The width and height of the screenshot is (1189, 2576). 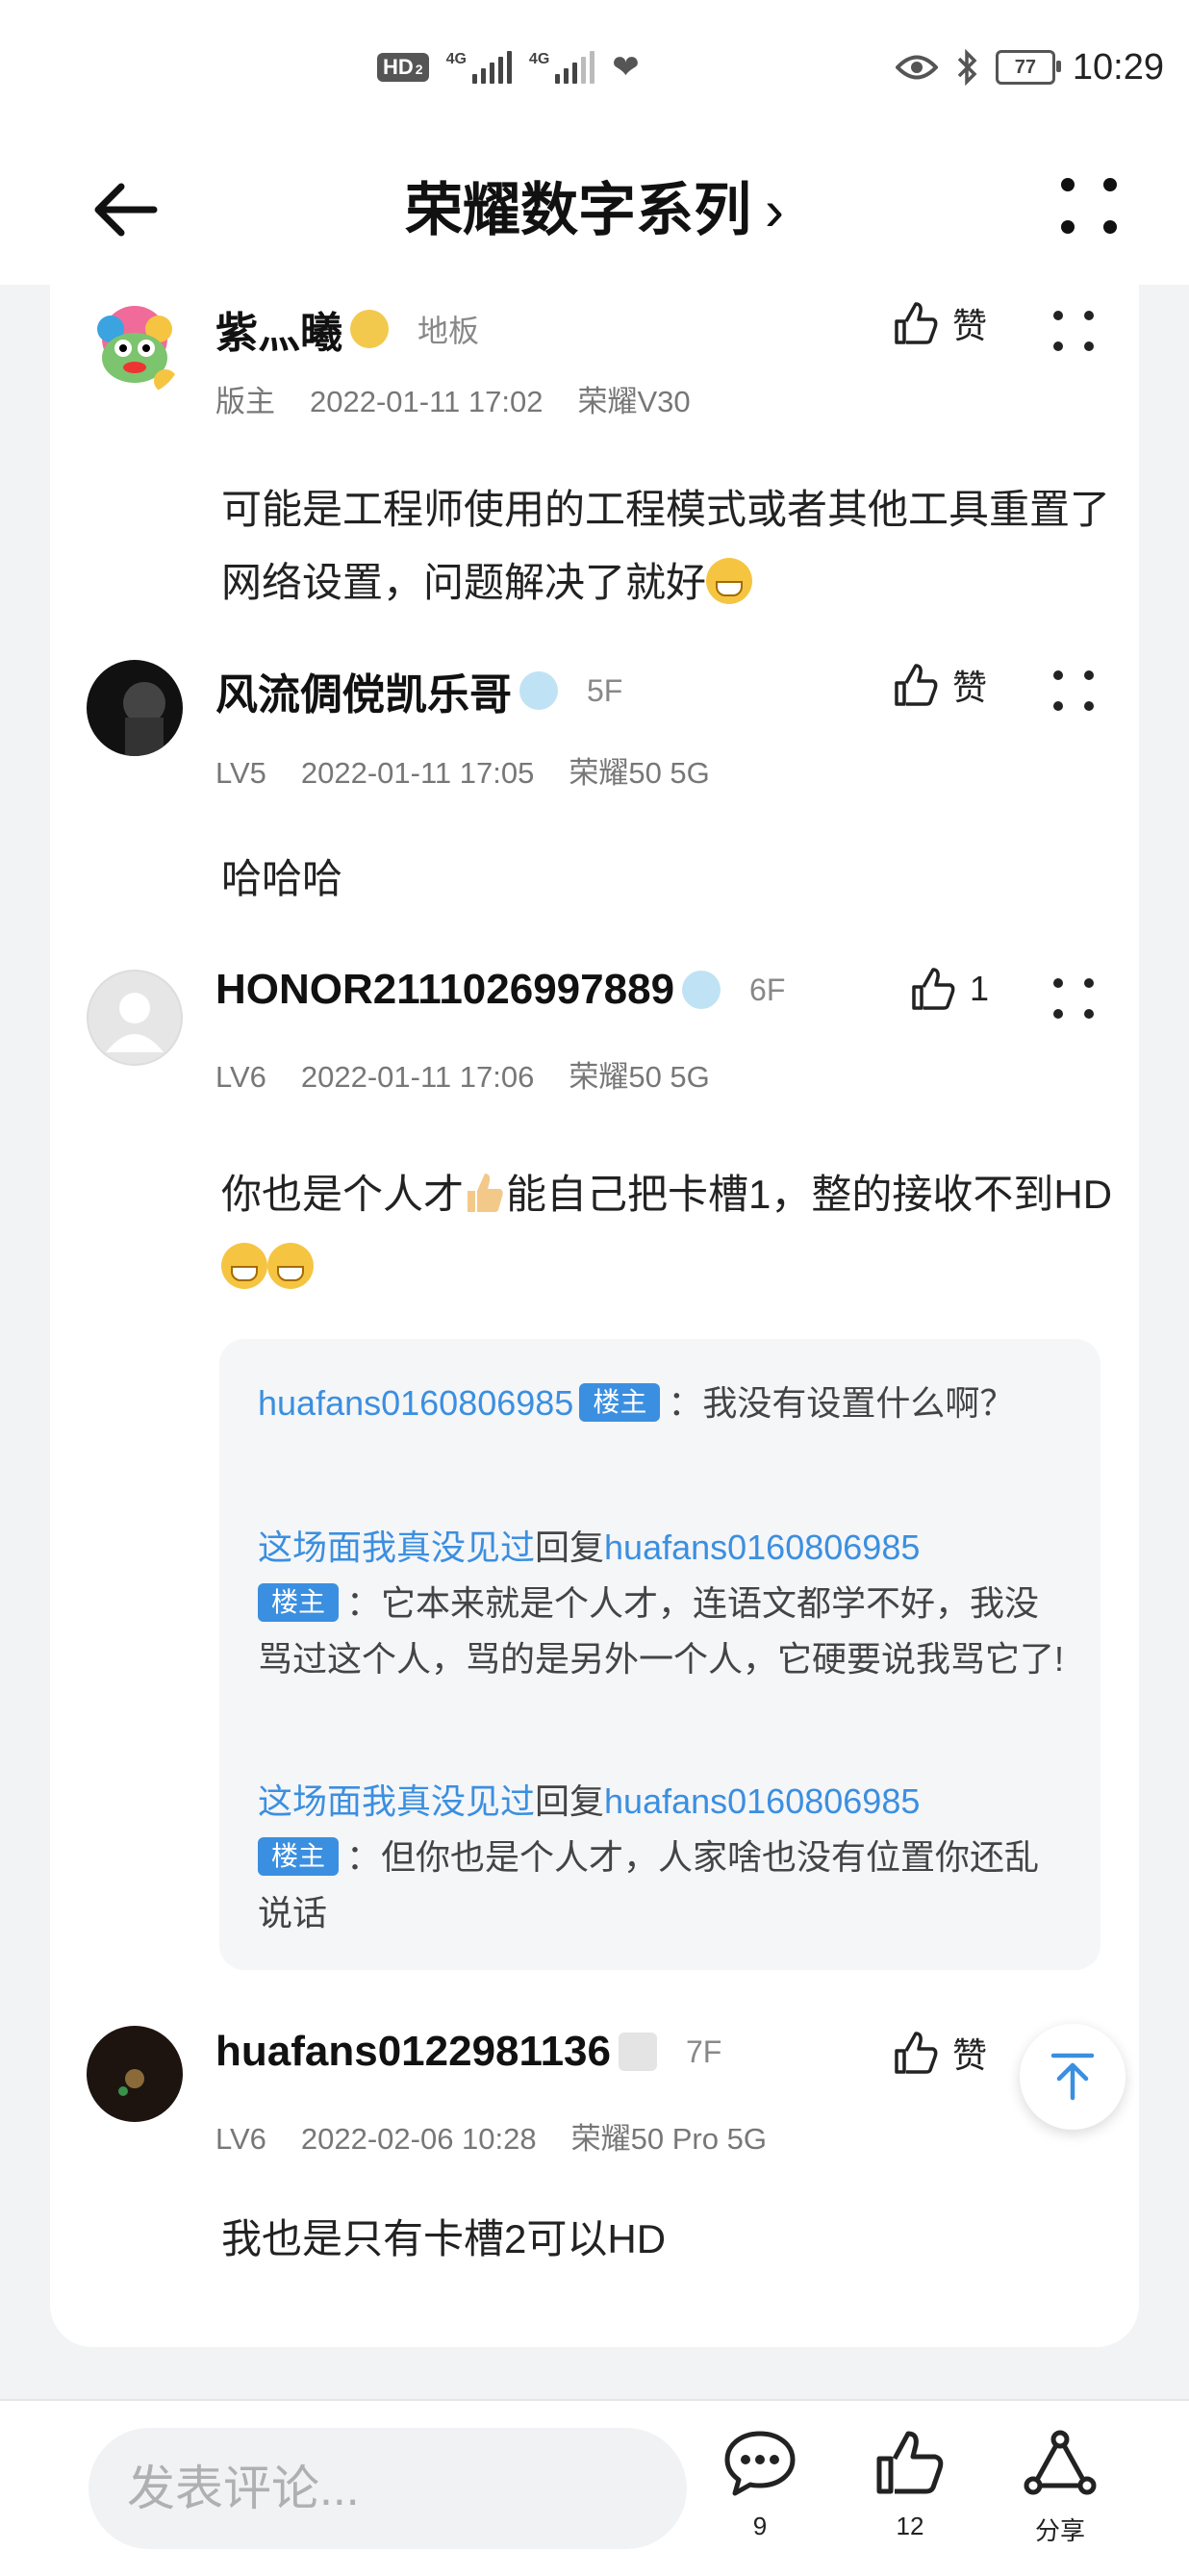 I want to click on post-meta: LV6 2022-02-06 10:28 荣耀50 Pro 5G, so click(x=491, y=2139).